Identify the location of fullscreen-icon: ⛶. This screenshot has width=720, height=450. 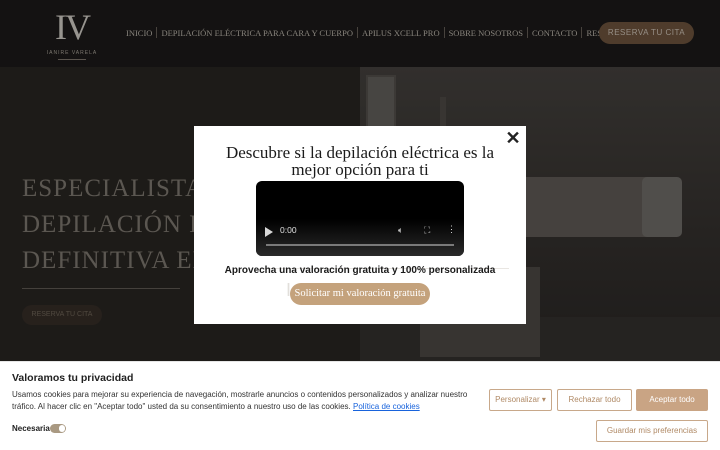
(427, 230).